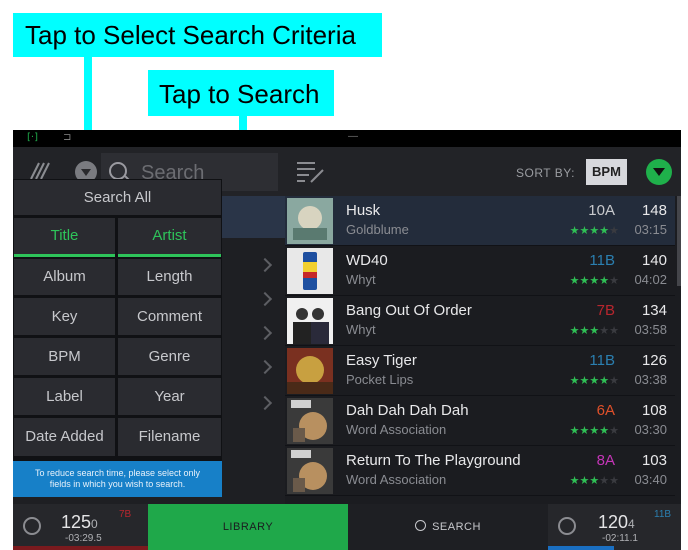 The height and width of the screenshot is (550, 688). What do you see at coordinates (659, 172) in the screenshot?
I see `sort-order-toggle` at bounding box center [659, 172].